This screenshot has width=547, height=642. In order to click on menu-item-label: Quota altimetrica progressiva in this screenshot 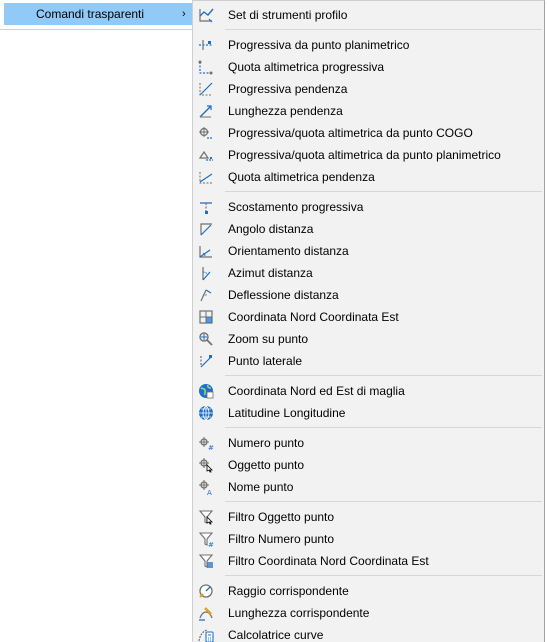, I will do `click(306, 67)`.